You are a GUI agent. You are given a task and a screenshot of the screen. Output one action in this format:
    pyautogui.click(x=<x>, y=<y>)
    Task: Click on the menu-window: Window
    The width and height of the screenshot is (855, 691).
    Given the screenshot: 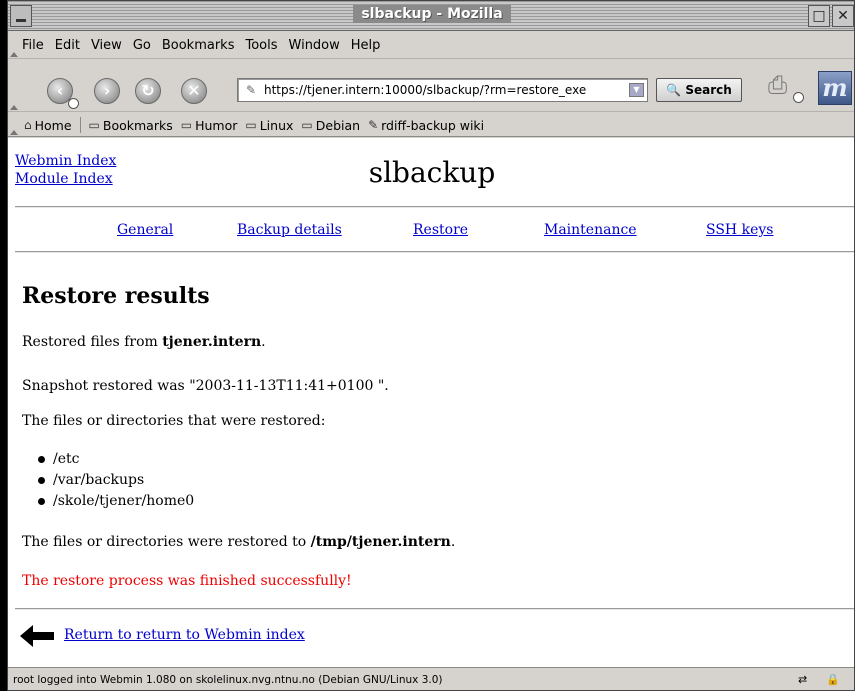 What is the action you would take?
    pyautogui.click(x=314, y=45)
    